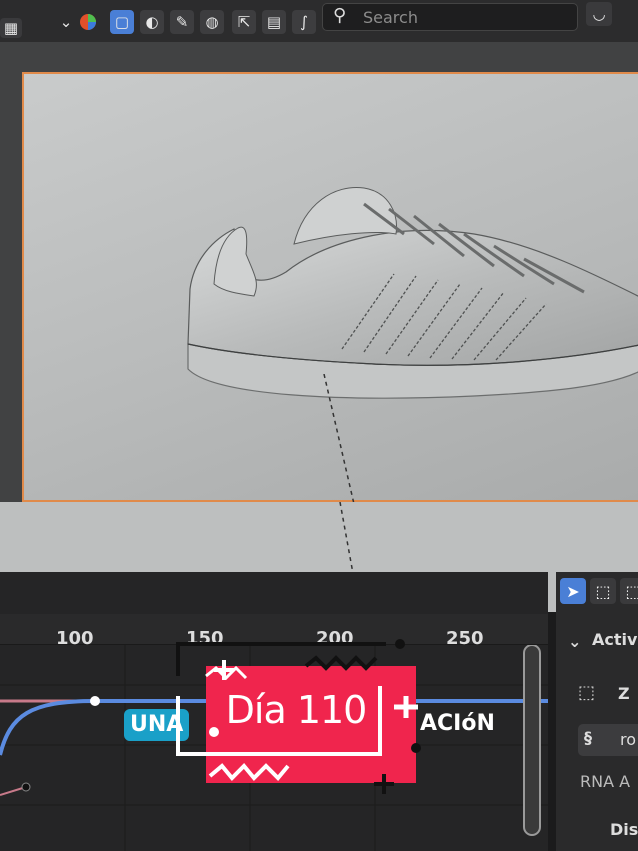 Image resolution: width=638 pixels, height=851 pixels. I want to click on select-box-icon: ▢, so click(122, 22).